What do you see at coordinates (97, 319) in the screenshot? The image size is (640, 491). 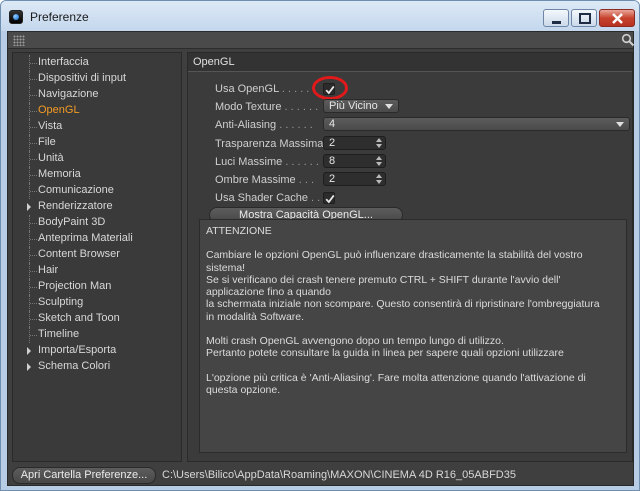 I see `sidebar-item-sketch-and-toon: Sketch and Toon` at bounding box center [97, 319].